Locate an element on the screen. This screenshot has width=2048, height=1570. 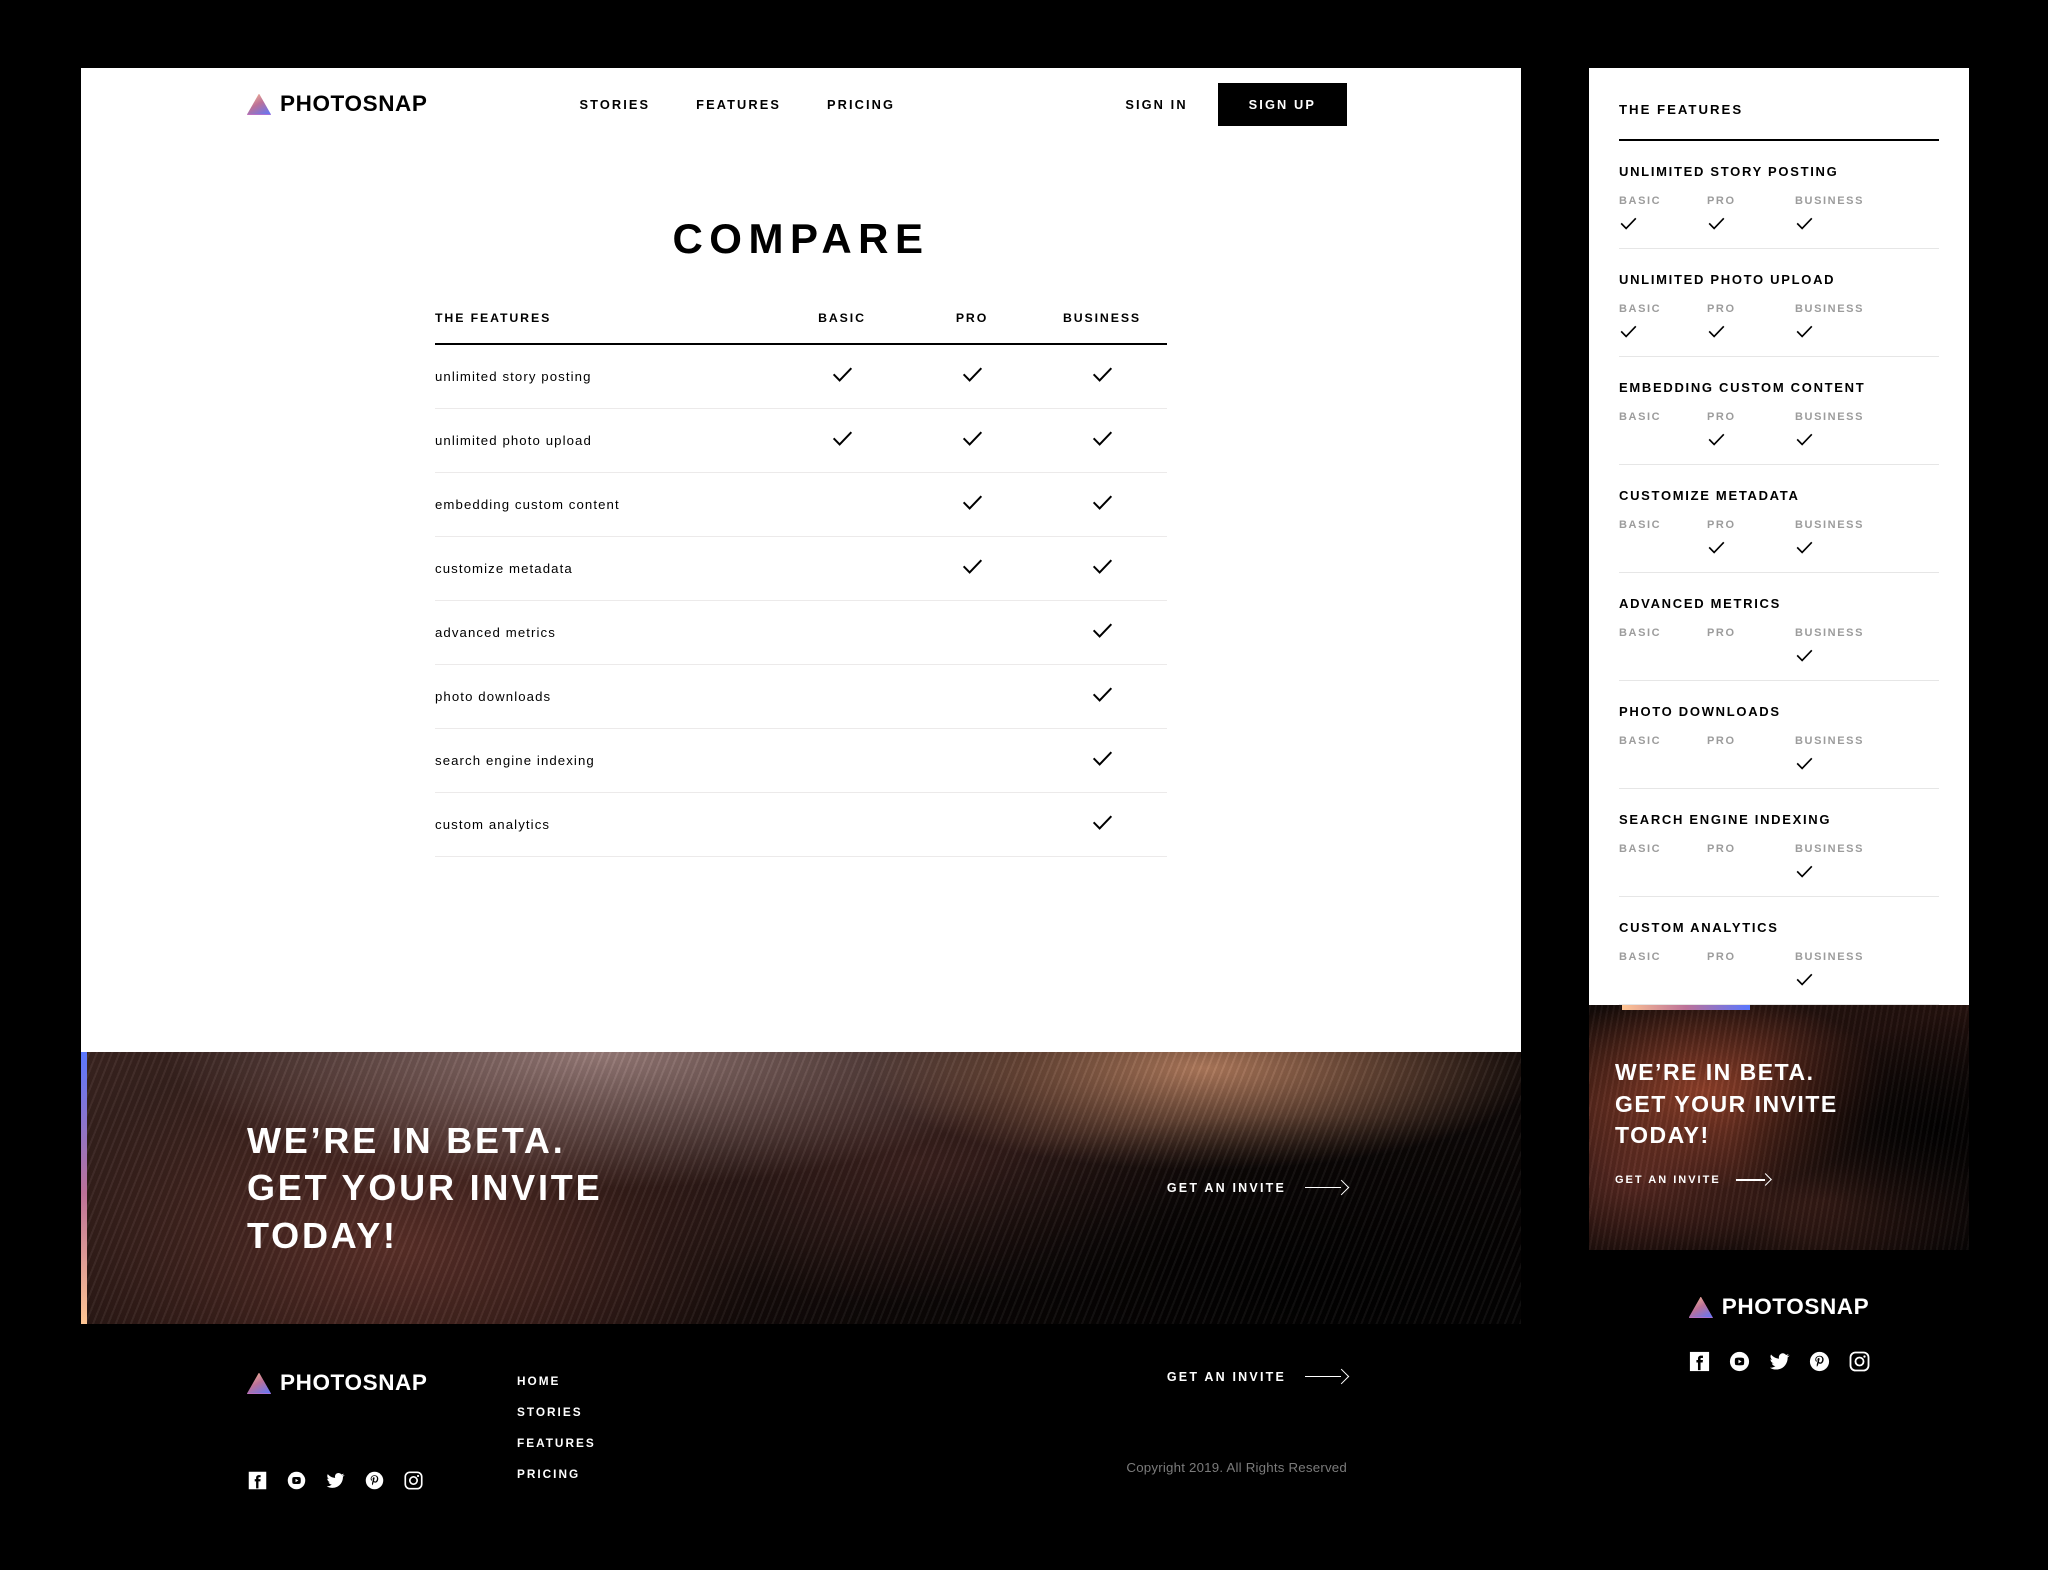
beta-cta-label: GET AN INVITE is located at coordinates (1226, 1188).